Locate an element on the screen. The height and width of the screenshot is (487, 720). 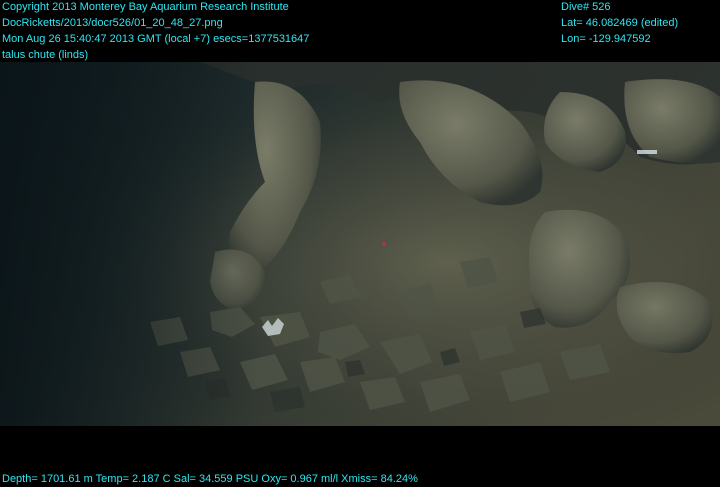
red-organism is located at coordinates (384, 244).